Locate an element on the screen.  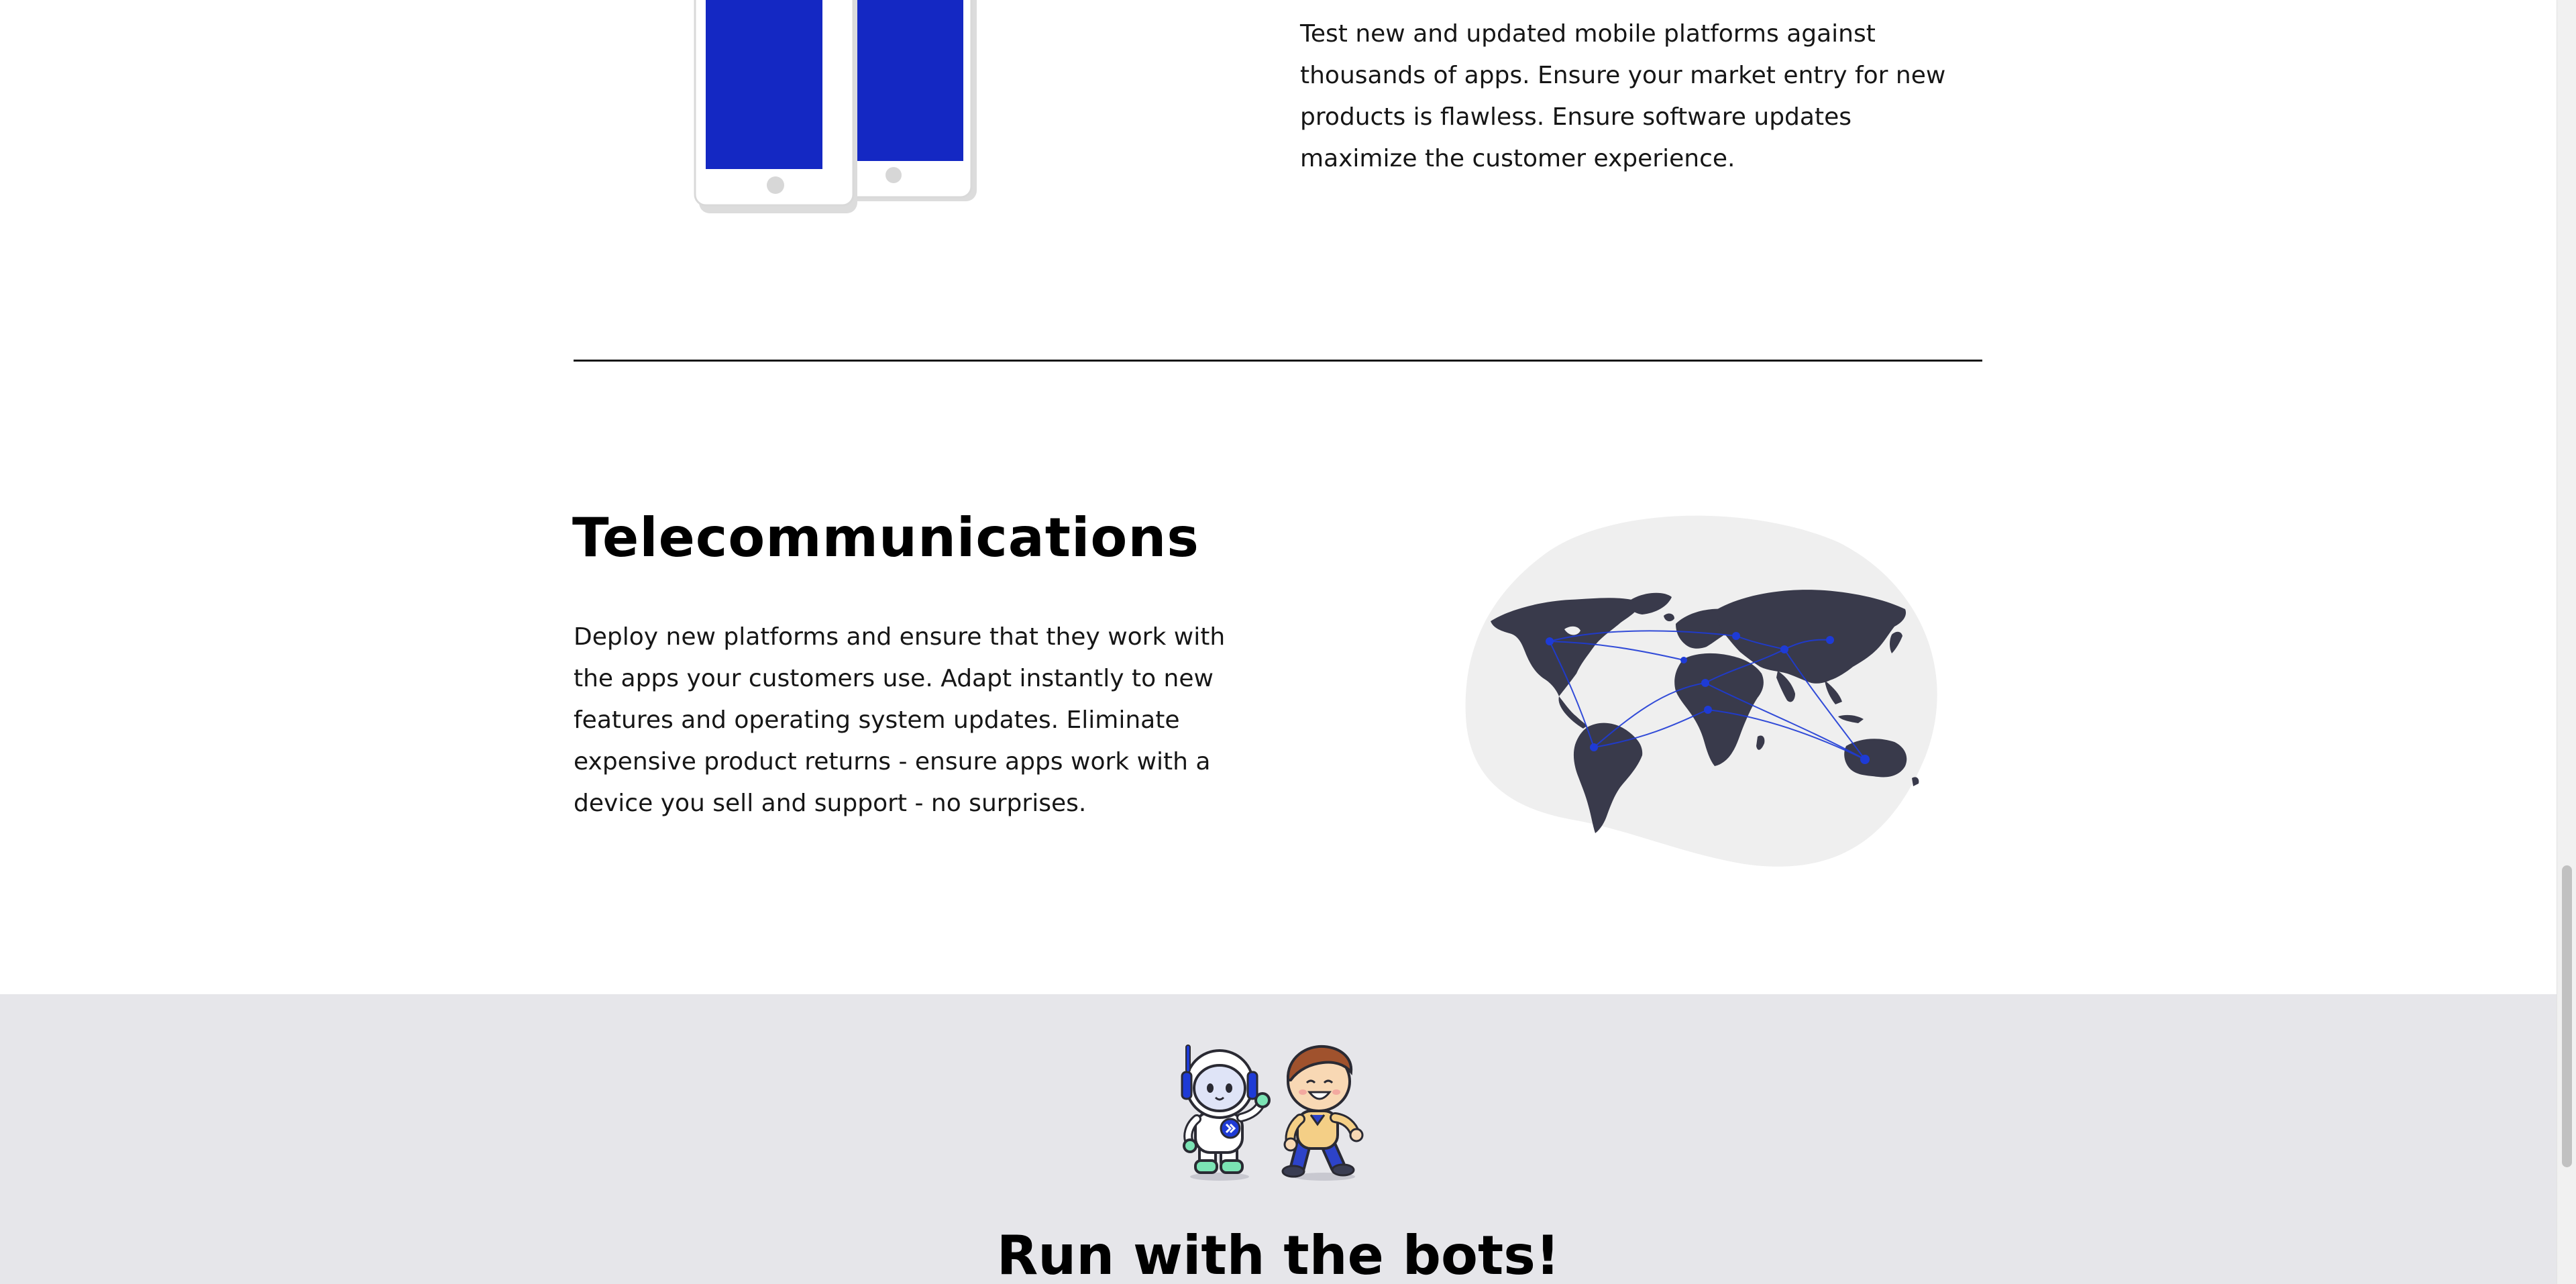
bots-heading: Run with the bots! is located at coordinates (1278, 1254).